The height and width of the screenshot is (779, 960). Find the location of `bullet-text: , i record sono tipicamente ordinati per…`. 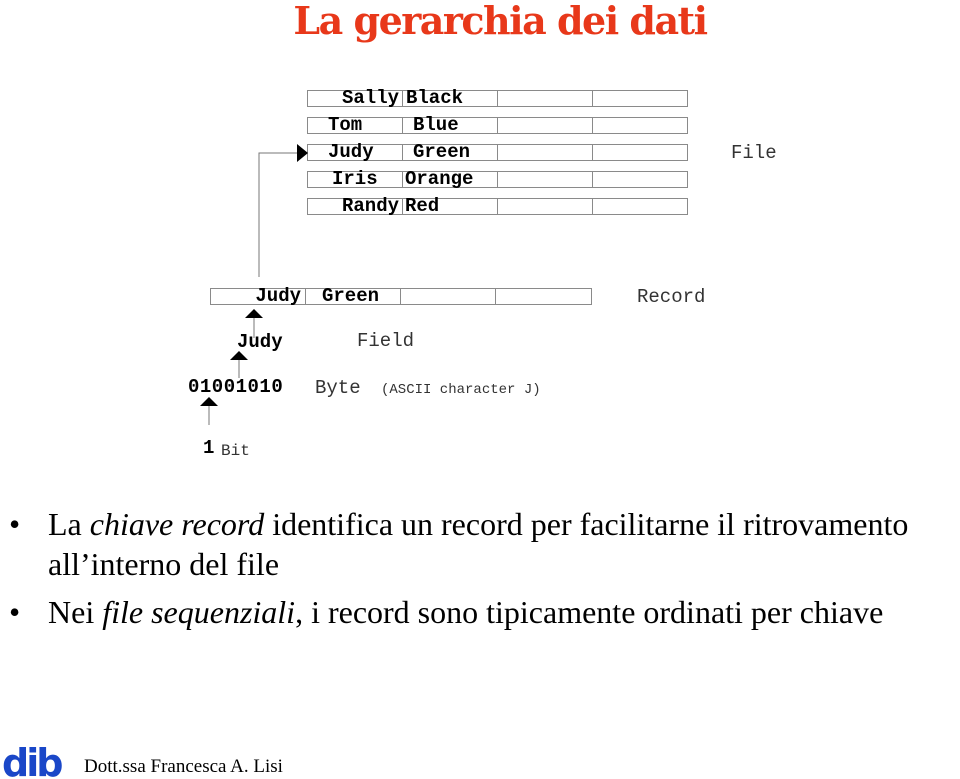

bullet-text: , i record sono tipicamente ordinati per… is located at coordinates (589, 612).